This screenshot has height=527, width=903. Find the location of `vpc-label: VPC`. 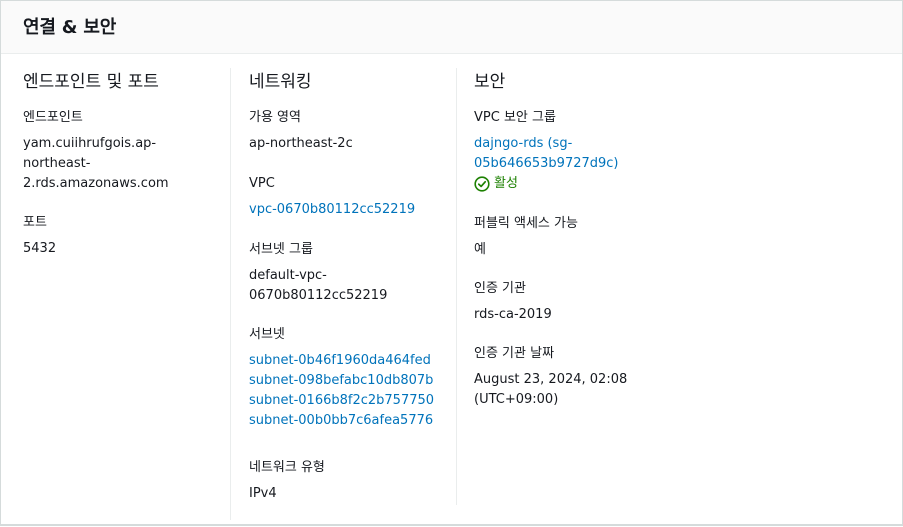

vpc-label: VPC is located at coordinates (262, 183).